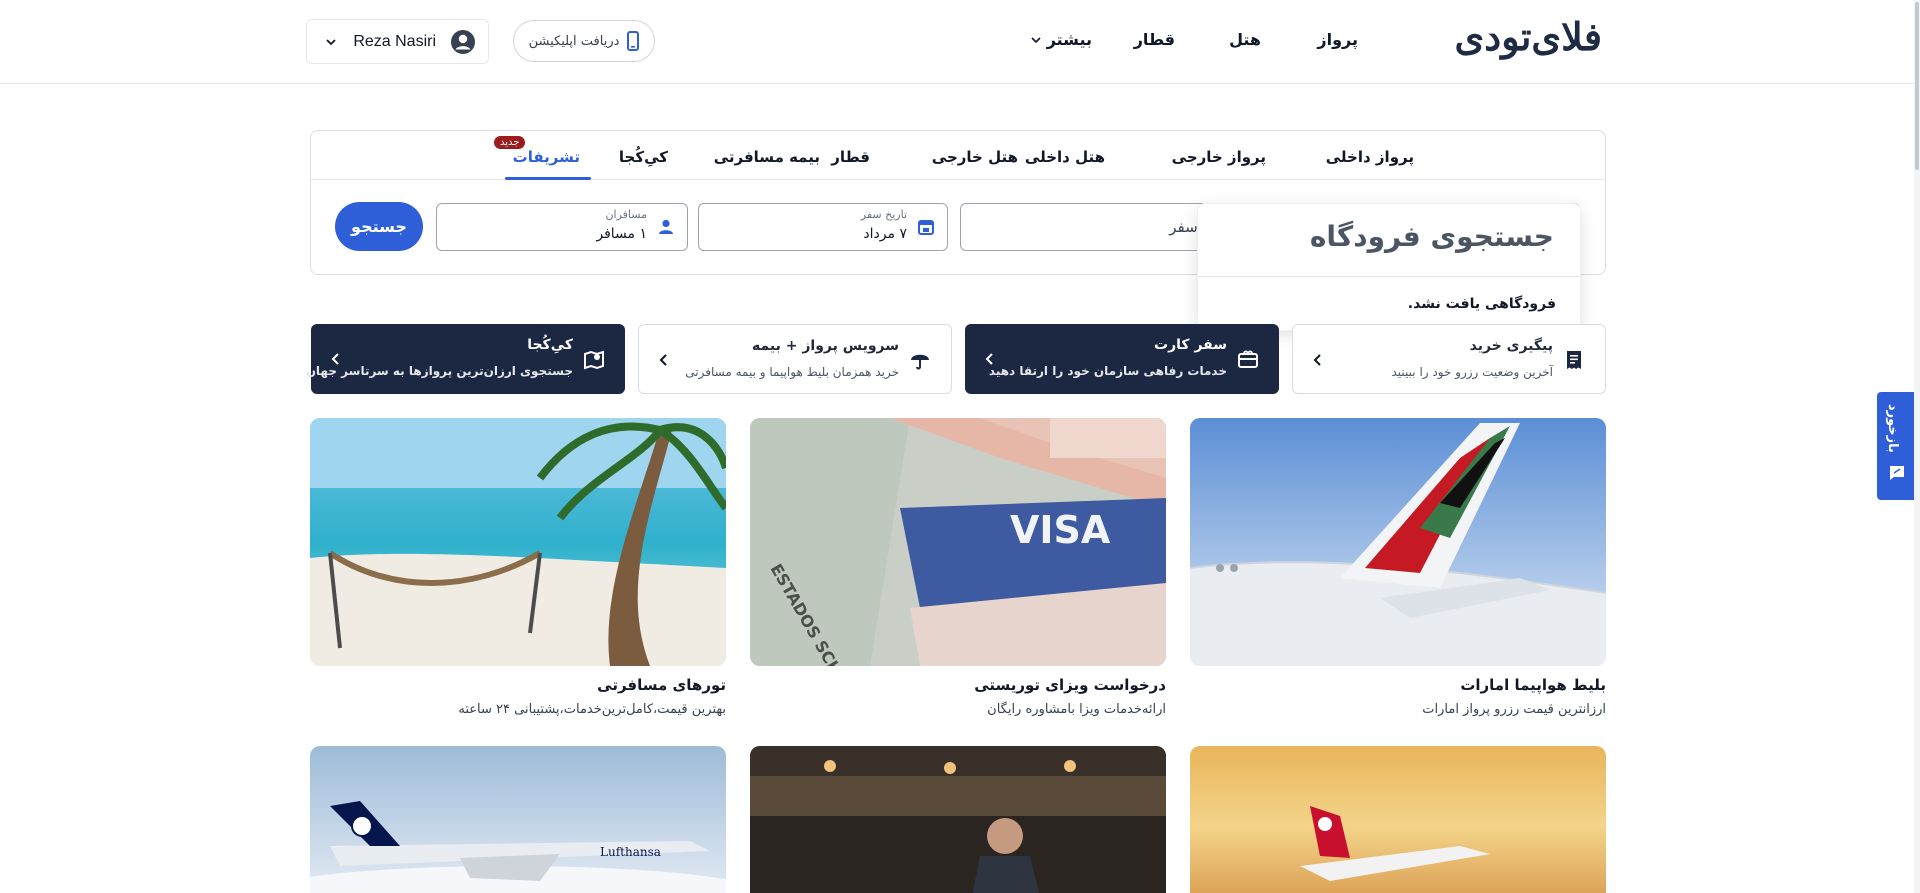  I want to click on no-airport-message: فرودگاهی یافت نشد., so click(1481, 304).